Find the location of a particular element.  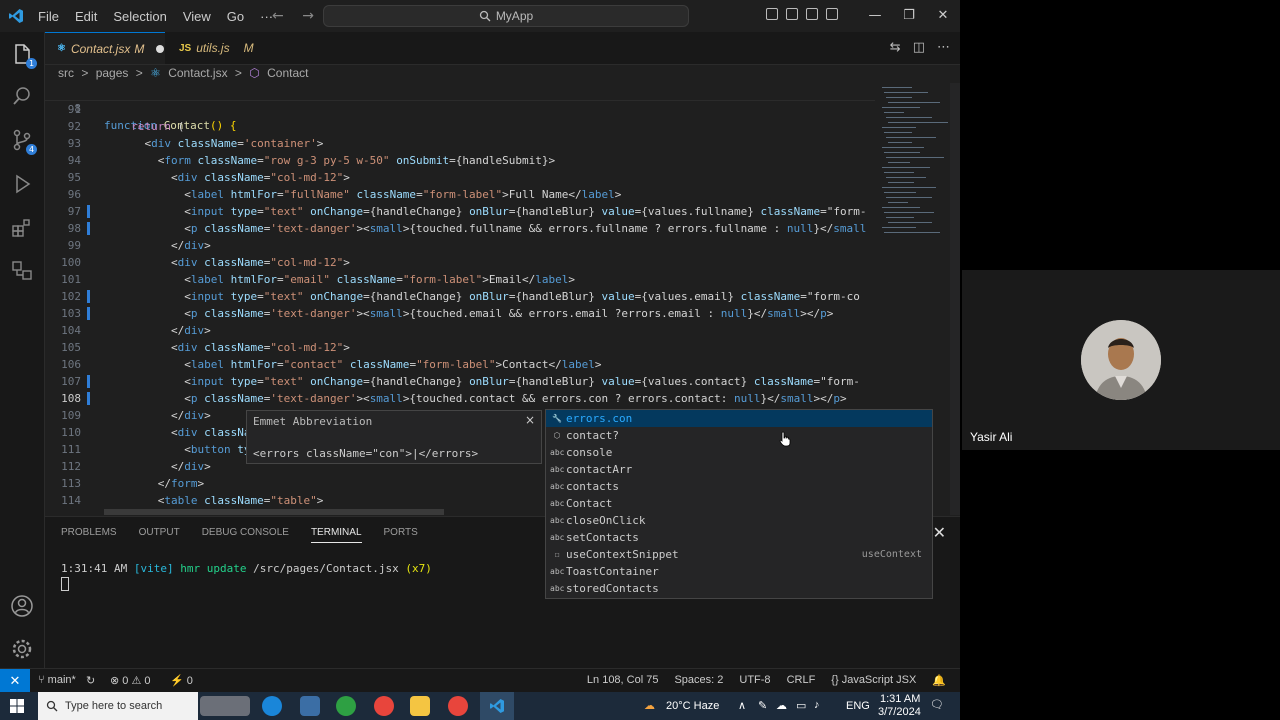

settings-gear-icon is located at coordinates (22, 649).